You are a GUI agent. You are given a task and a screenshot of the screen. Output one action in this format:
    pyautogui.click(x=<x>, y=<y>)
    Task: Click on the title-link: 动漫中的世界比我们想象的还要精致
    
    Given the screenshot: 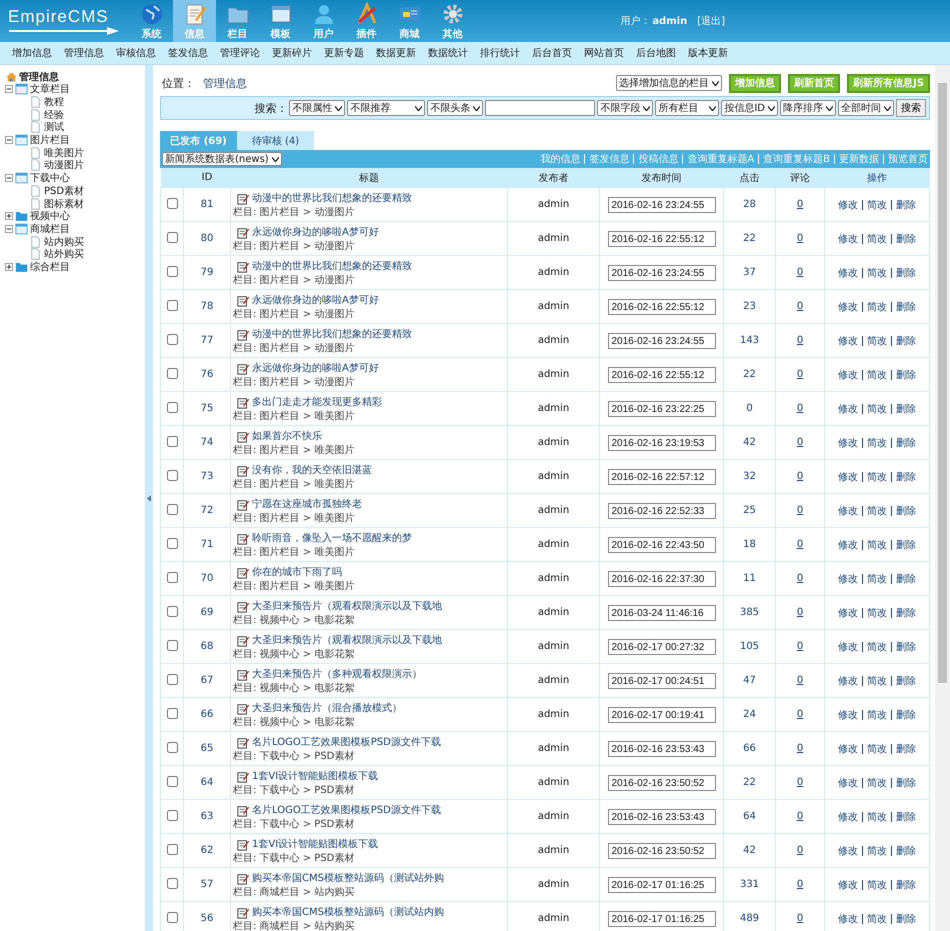 What is the action you would take?
    pyautogui.click(x=332, y=197)
    